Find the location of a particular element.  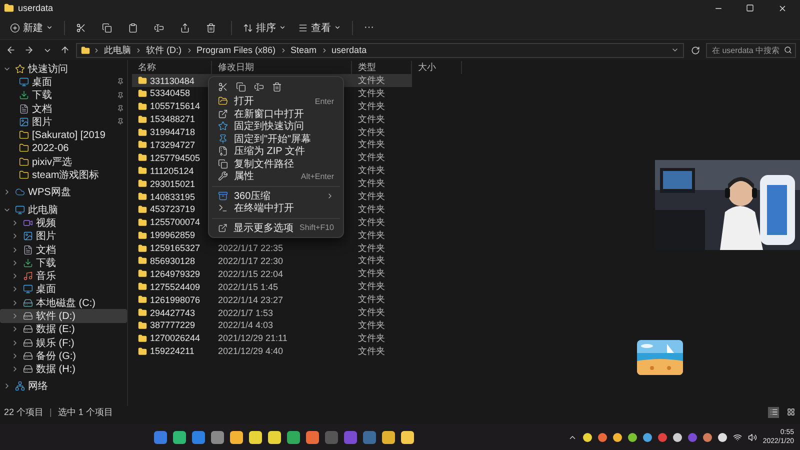

wifi-icon is located at coordinates (737, 437).